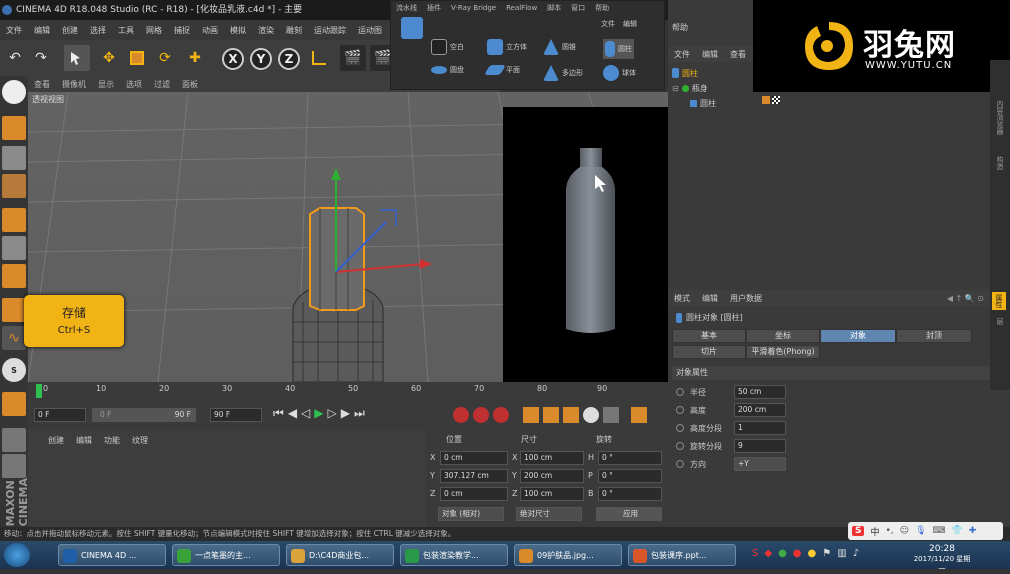 Image resolution: width=1010 pixels, height=574 pixels. Describe the element at coordinates (447, 47) in the screenshot. I see `primitive-null: 空白` at that location.